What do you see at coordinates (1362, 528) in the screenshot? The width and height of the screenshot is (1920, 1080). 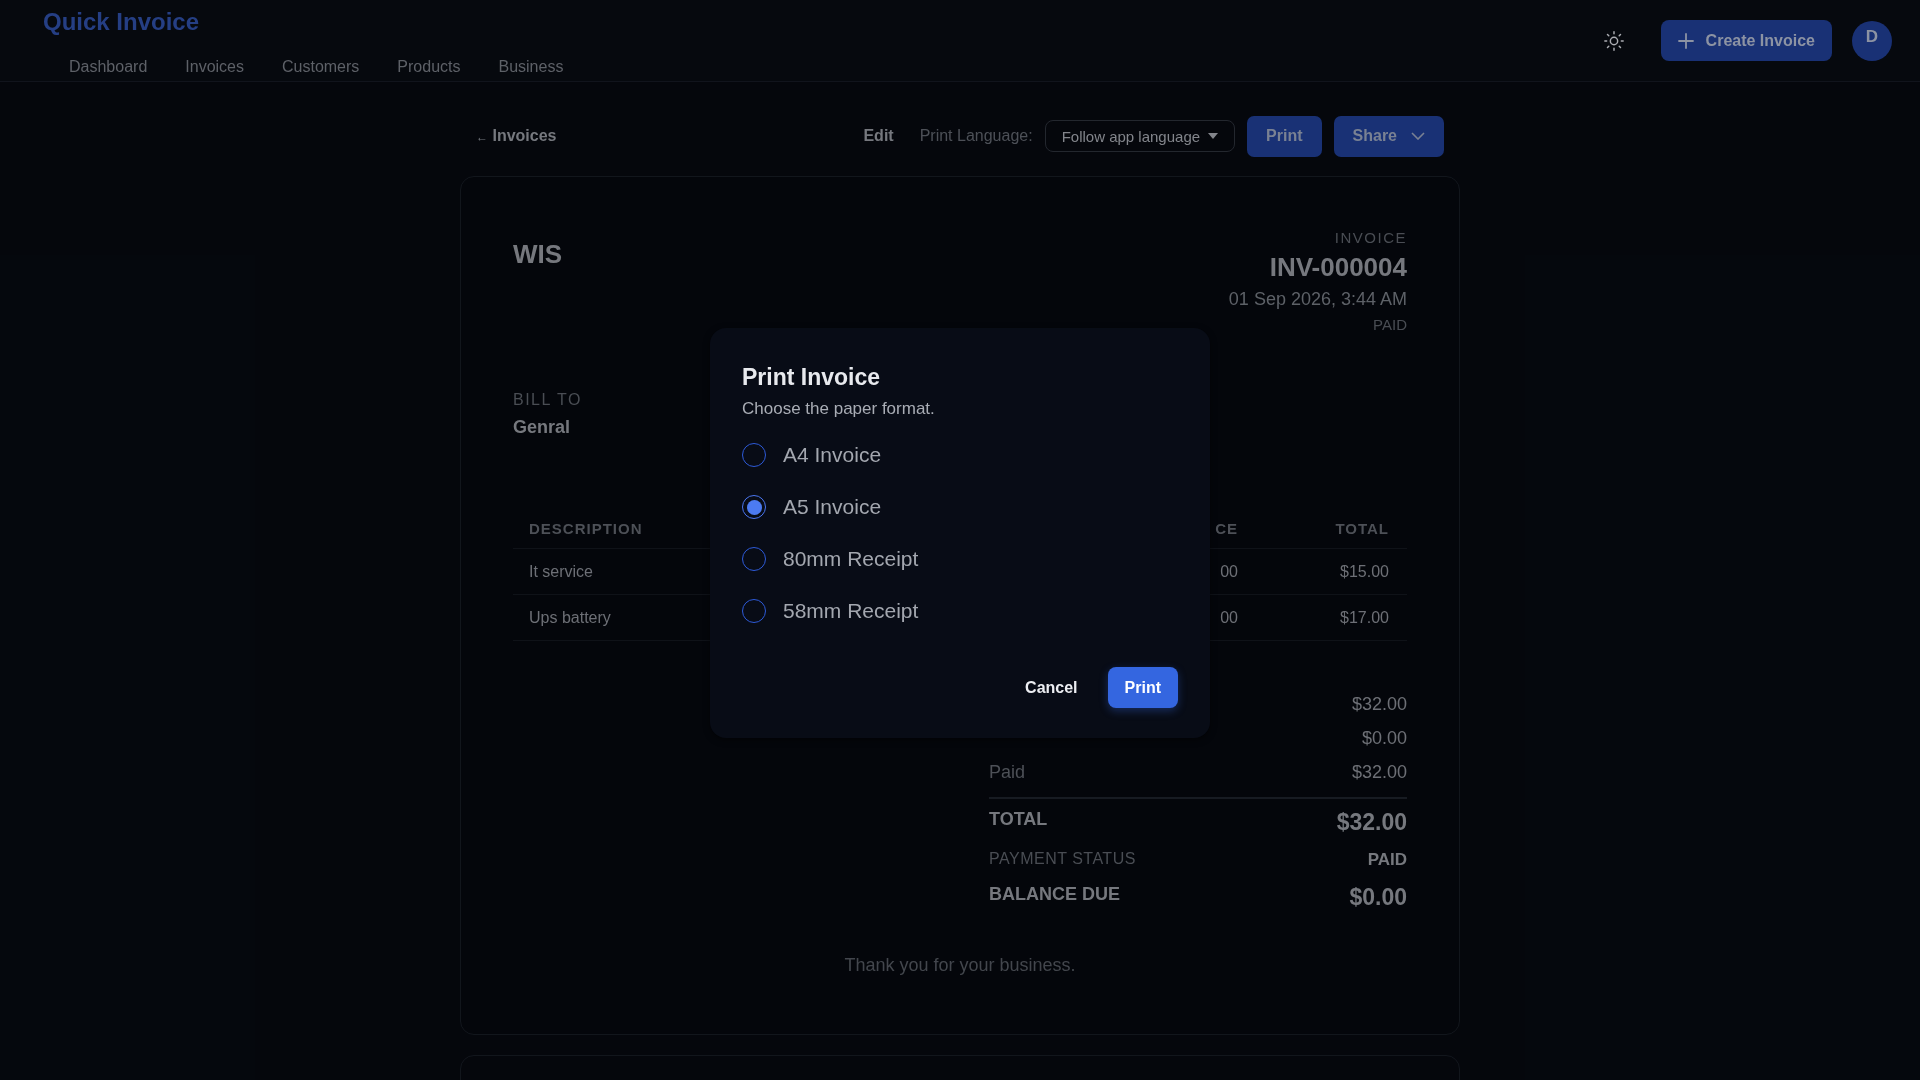 I see `column-header: TOTAL` at bounding box center [1362, 528].